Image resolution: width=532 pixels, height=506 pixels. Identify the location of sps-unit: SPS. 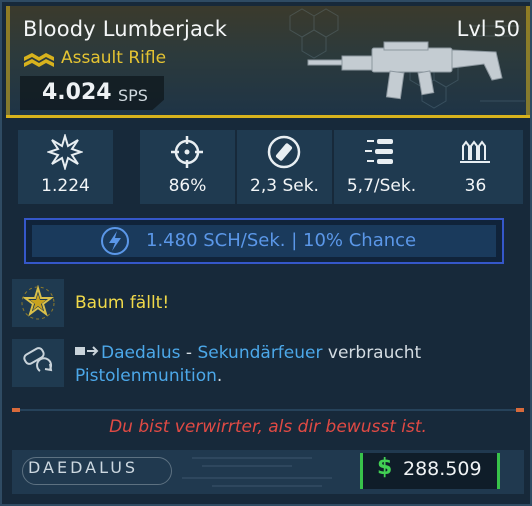
(133, 95).